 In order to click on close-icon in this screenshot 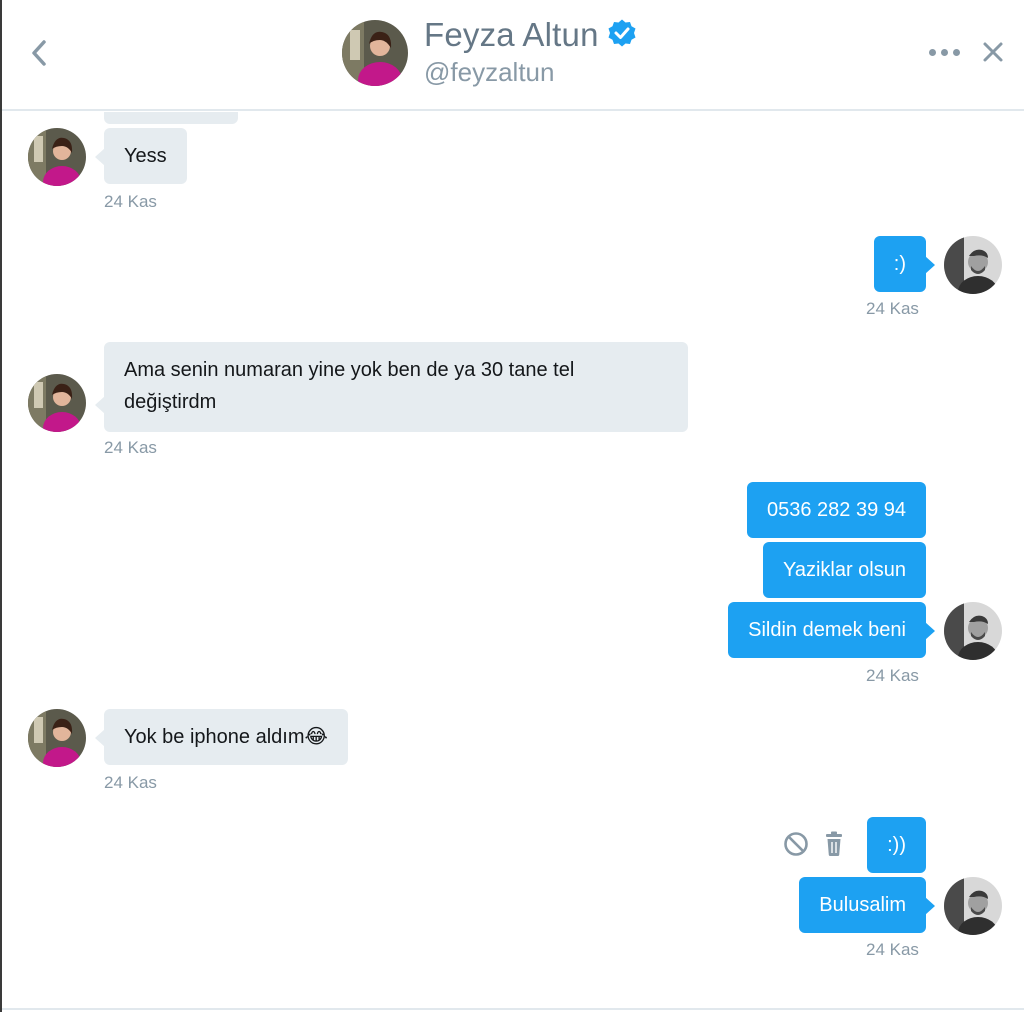, I will do `click(993, 52)`.